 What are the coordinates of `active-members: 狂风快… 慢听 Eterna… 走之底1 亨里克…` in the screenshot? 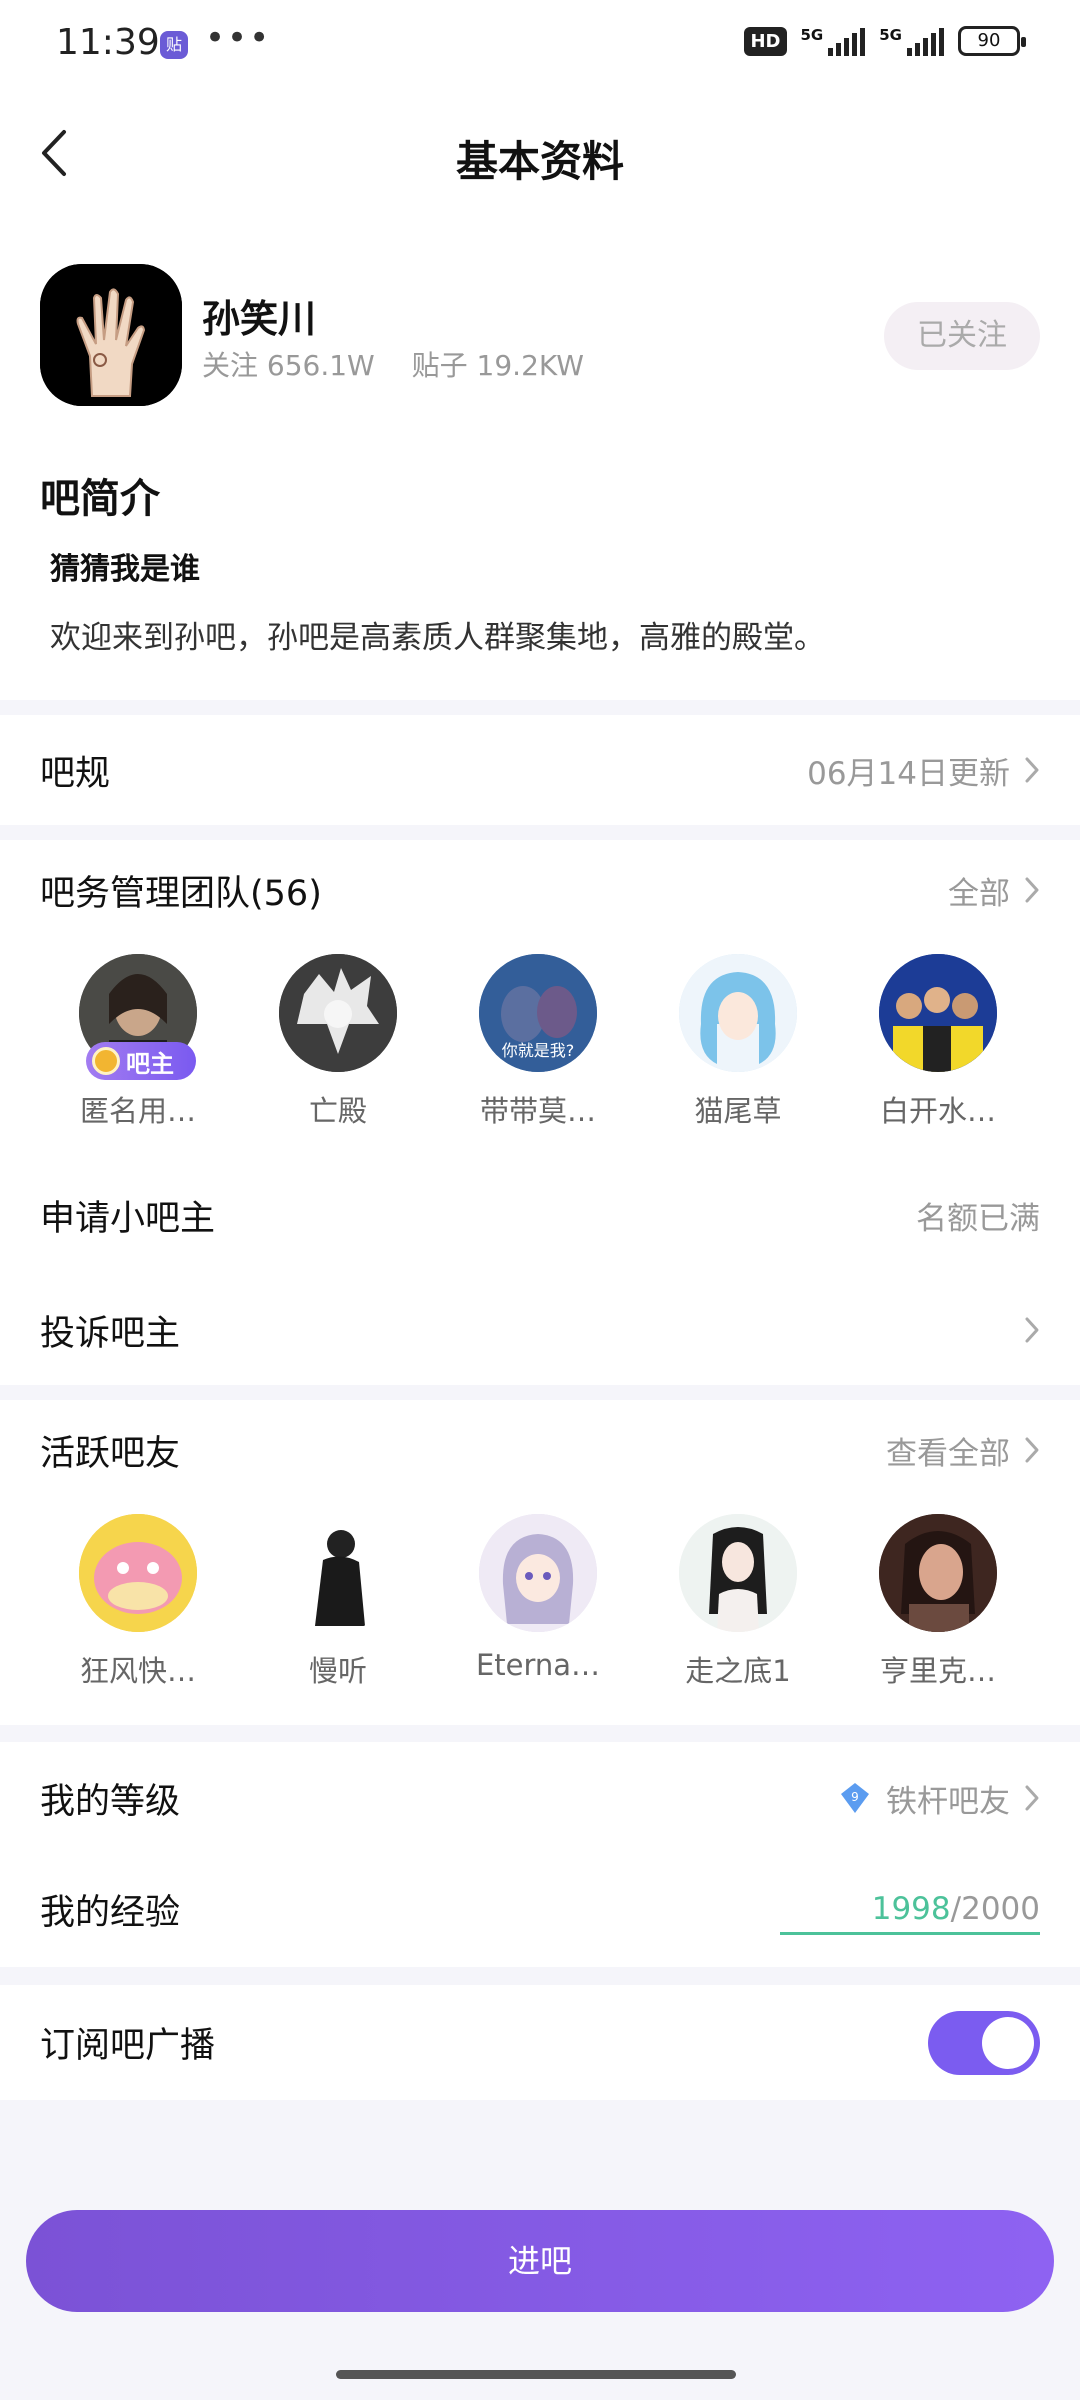 It's located at (540, 1602).